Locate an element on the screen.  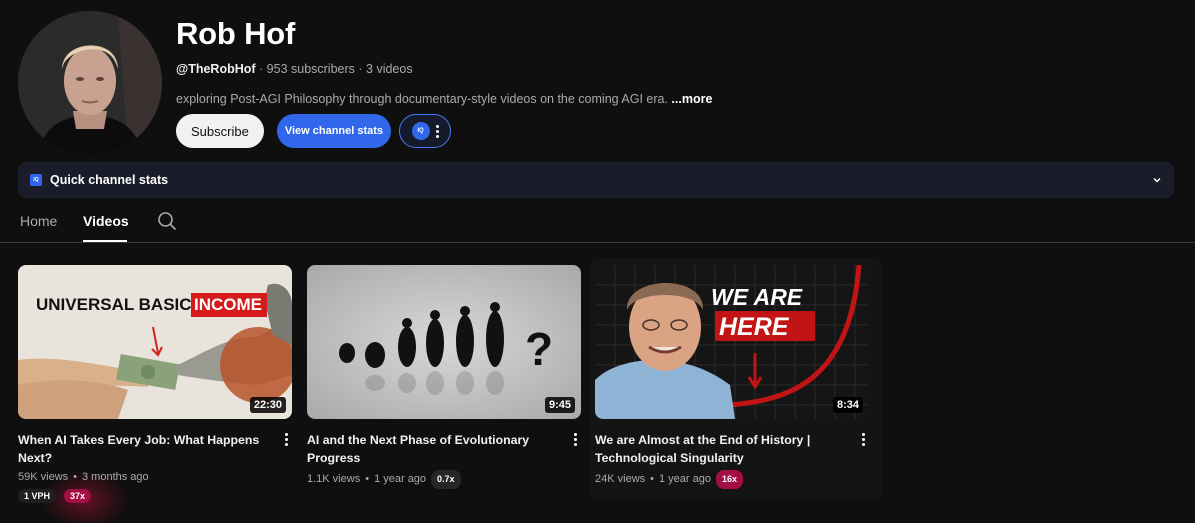
subscribe-button: Subscribe is located at coordinates (220, 131).